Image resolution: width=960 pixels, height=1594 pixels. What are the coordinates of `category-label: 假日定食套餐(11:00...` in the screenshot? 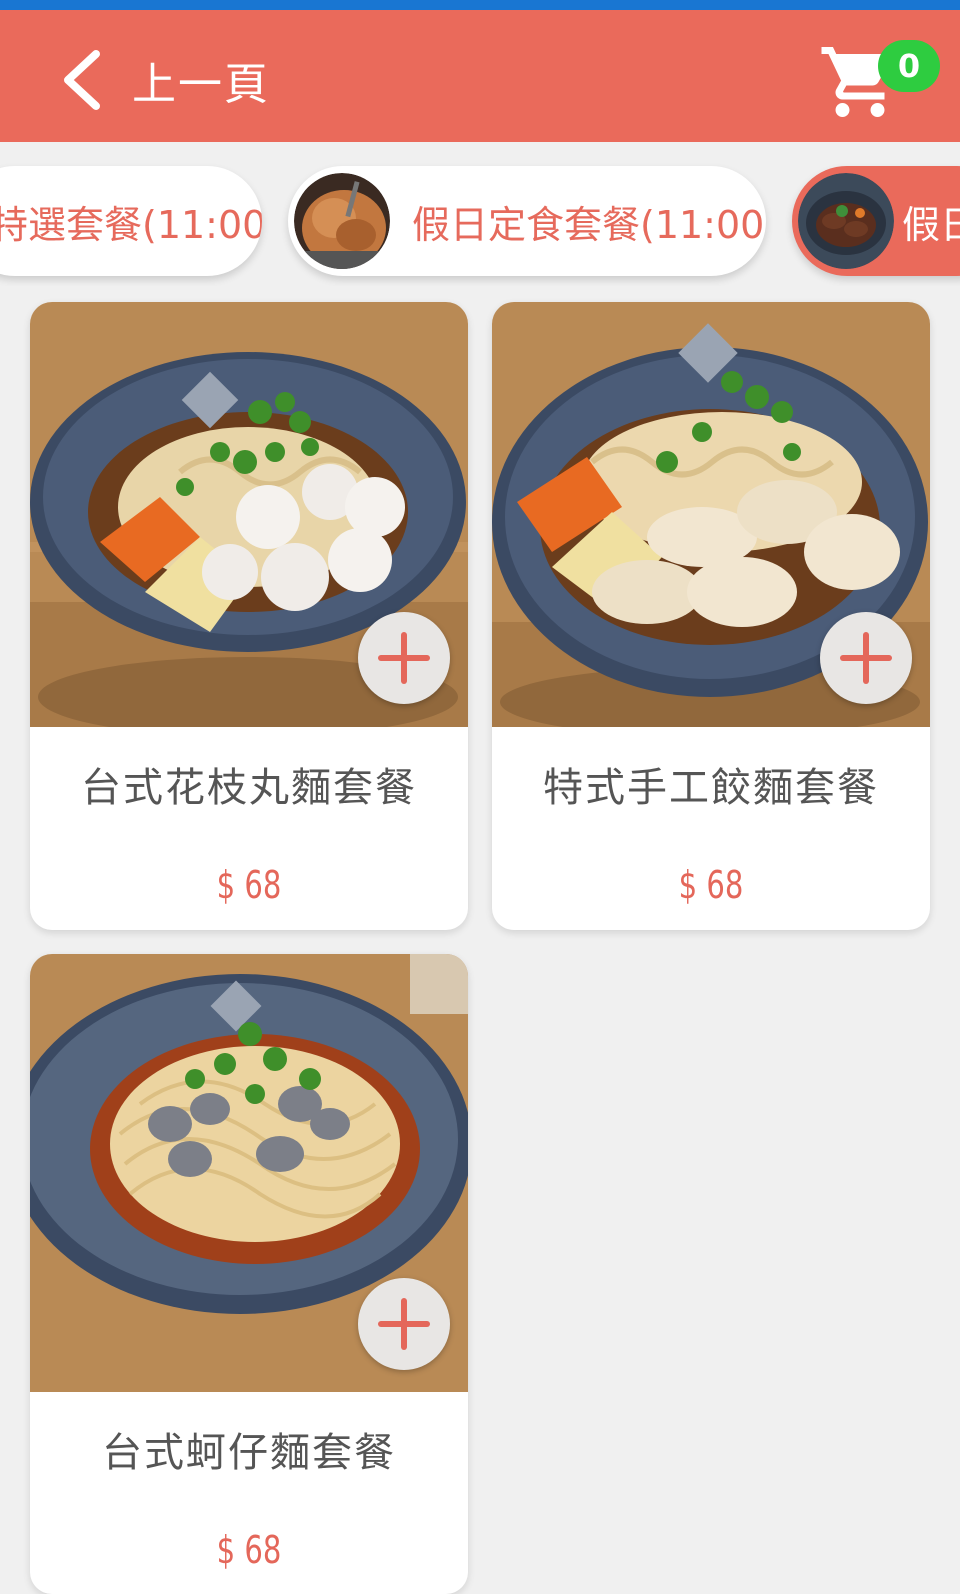 It's located at (589, 224).